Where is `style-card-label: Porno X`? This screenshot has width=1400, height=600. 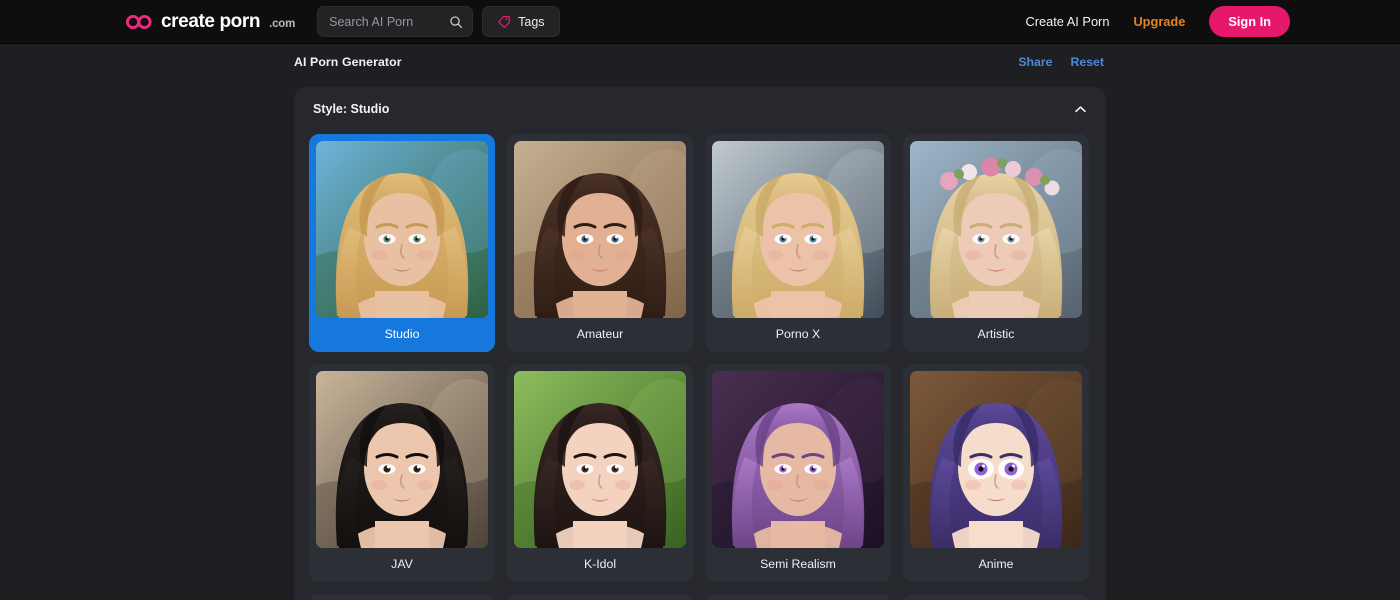 style-card-label: Porno X is located at coordinates (798, 334).